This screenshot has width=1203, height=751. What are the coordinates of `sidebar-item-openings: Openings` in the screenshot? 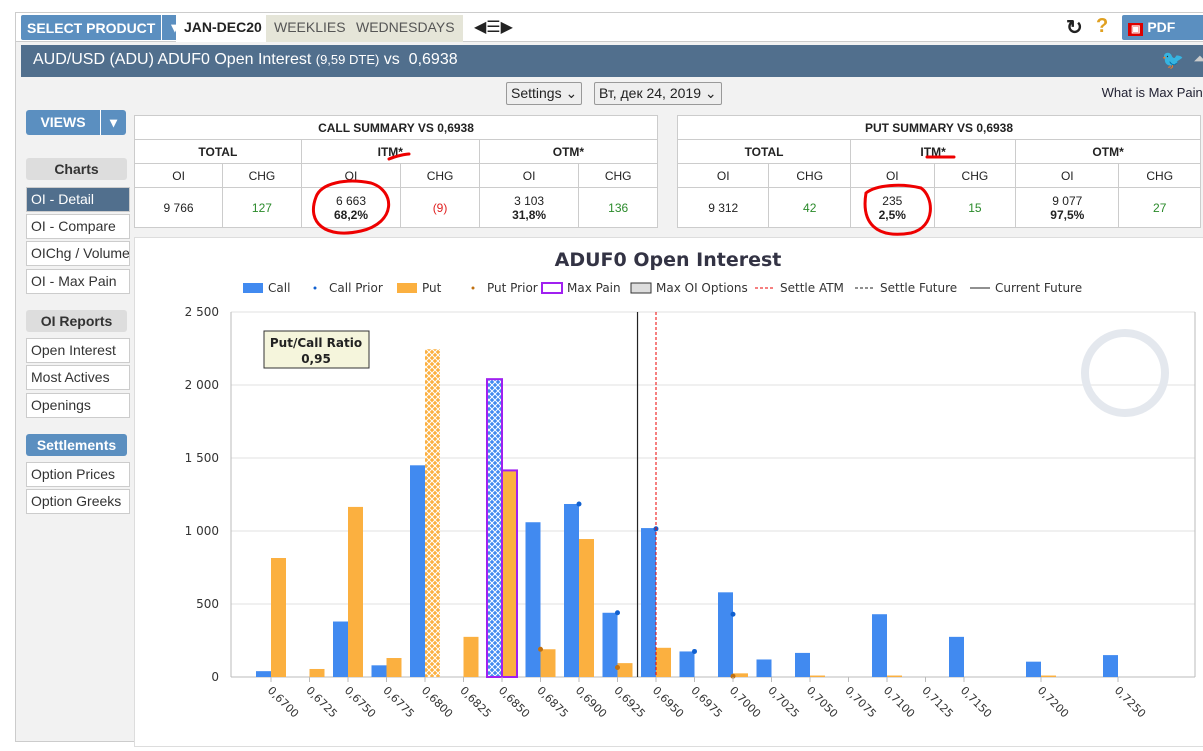 It's located at (78, 405).